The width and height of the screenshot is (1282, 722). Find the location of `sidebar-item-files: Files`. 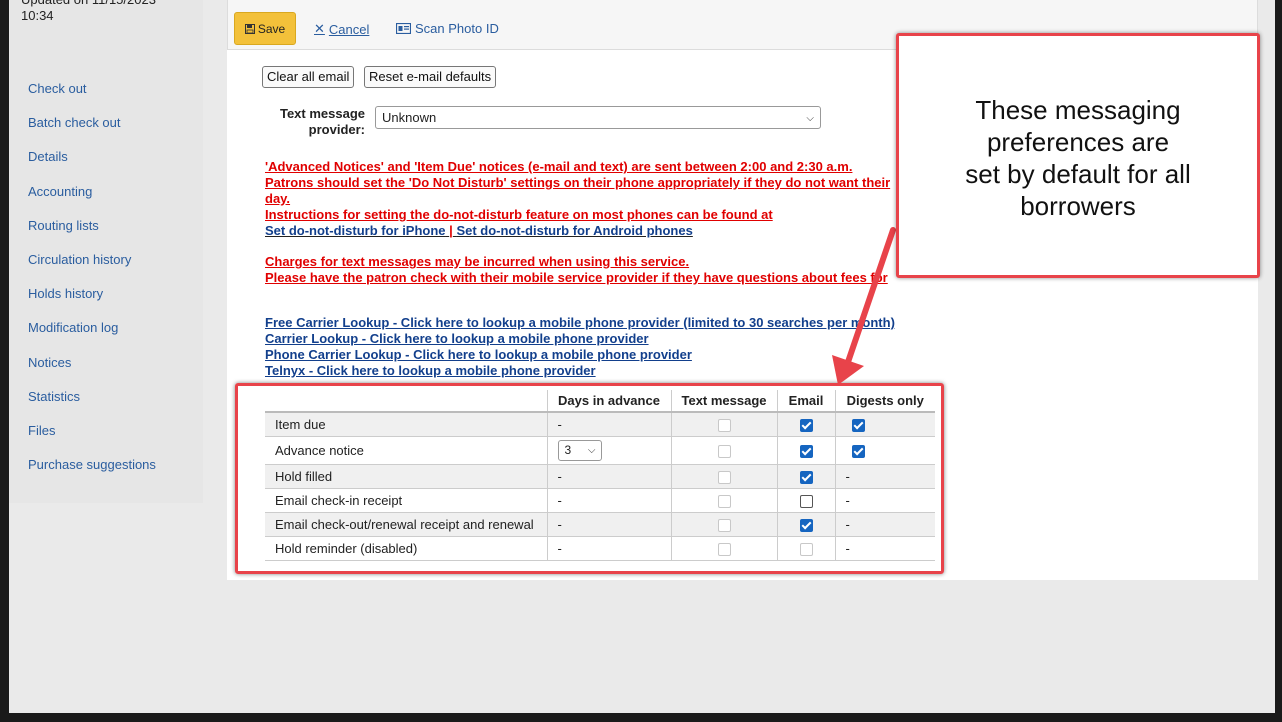

sidebar-item-files: Files is located at coordinates (92, 439).